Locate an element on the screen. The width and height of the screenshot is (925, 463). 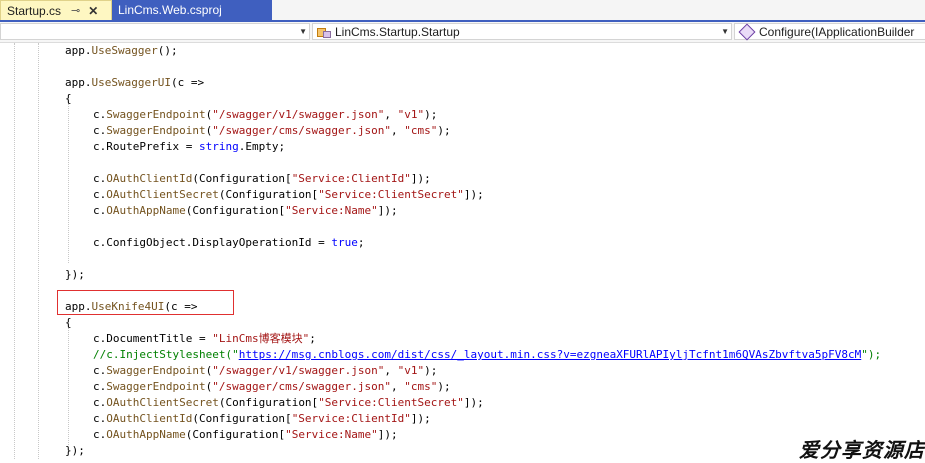
type-selector: LinCms.Startup.Startup ▼ is located at coordinates (522, 31).